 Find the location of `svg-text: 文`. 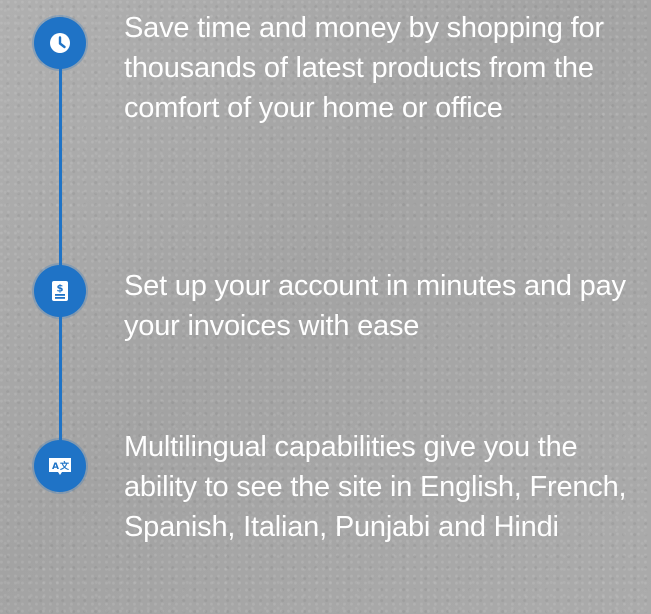

svg-text: 文 is located at coordinates (64, 466).